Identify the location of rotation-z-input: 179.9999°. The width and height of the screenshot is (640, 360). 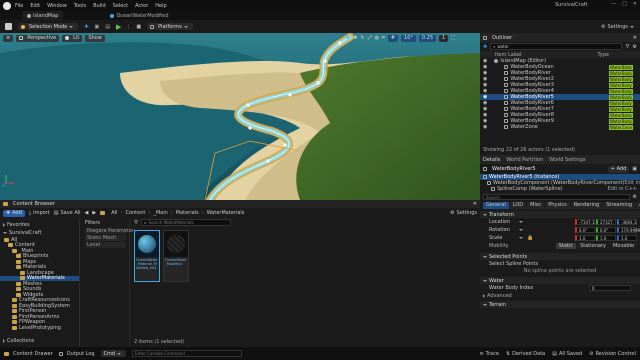
(628, 230).